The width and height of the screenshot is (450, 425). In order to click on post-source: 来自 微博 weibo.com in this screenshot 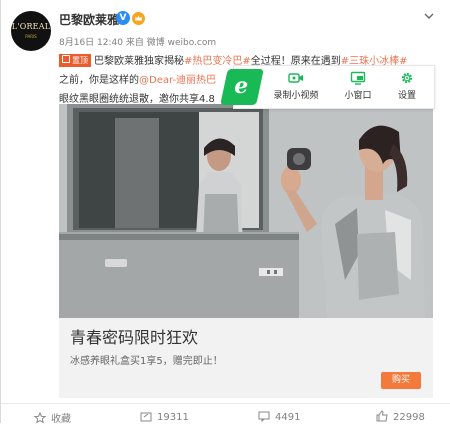, I will do `click(171, 43)`.